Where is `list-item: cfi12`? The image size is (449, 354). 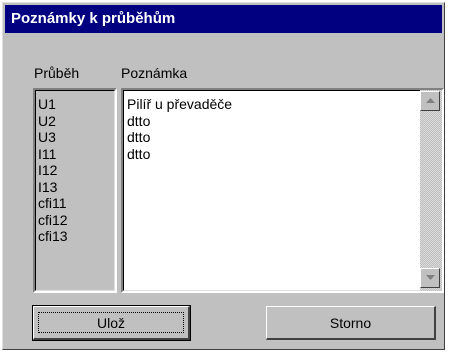
list-item: cfi12 is located at coordinates (53, 220).